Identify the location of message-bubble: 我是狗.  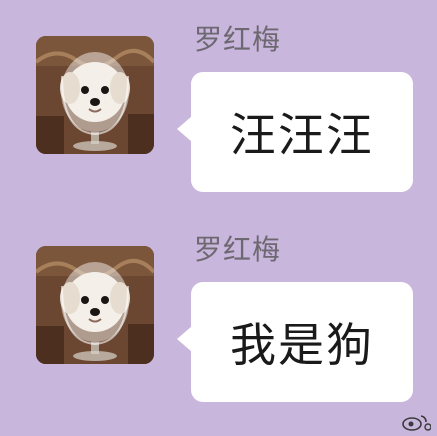
(295, 342).